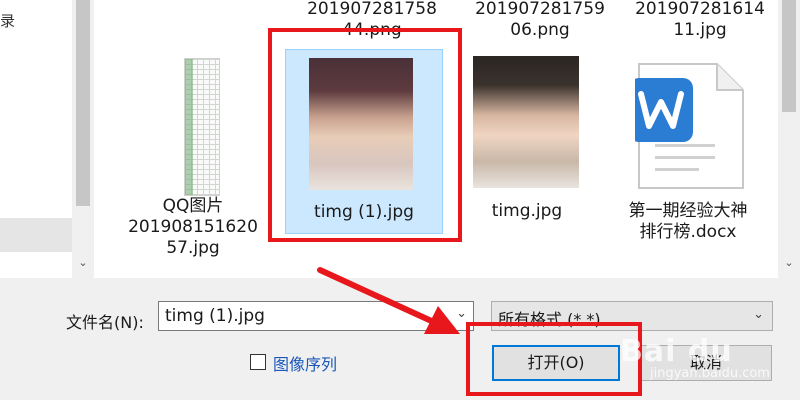 Image resolution: width=800 pixels, height=400 pixels. What do you see at coordinates (7, 20) in the screenshot?
I see `nav-item-fragment: 录` at bounding box center [7, 20].